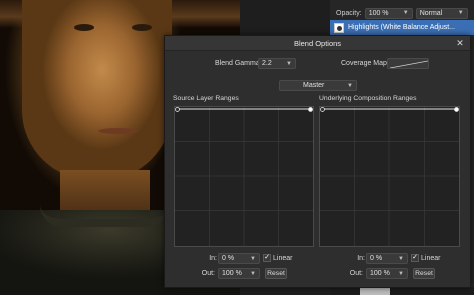 The height and width of the screenshot is (295, 474). What do you see at coordinates (408, 63) in the screenshot?
I see `coverage-map-preview` at bounding box center [408, 63].